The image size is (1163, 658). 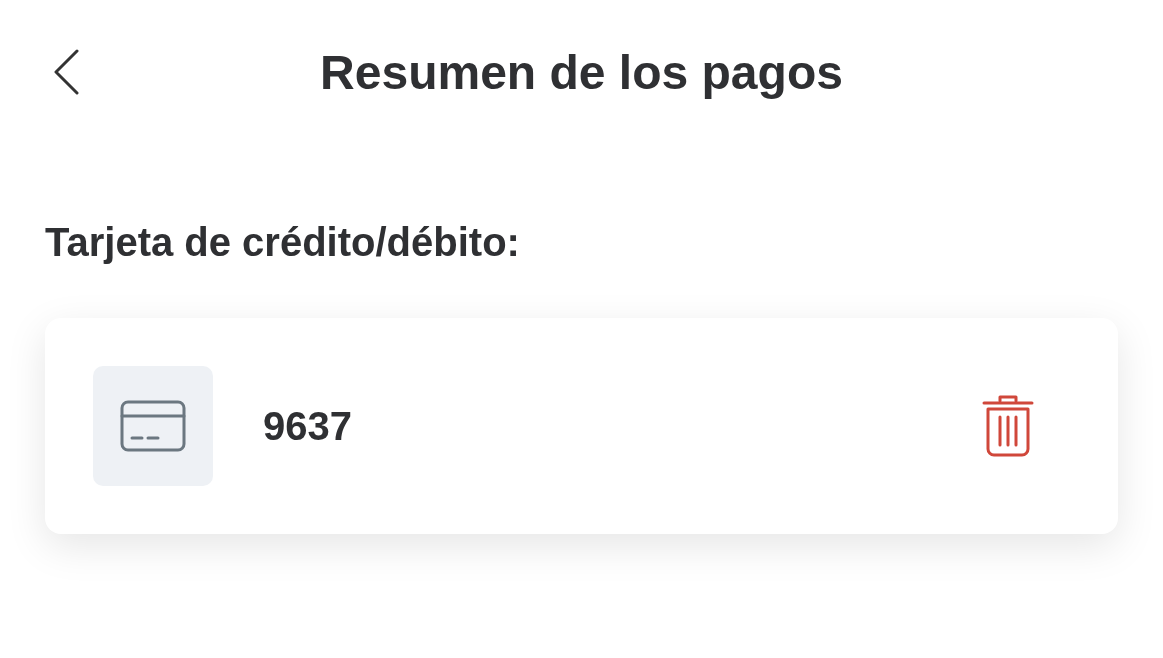 What do you see at coordinates (581, 72) in the screenshot?
I see `page-title: Resumen de los pagos` at bounding box center [581, 72].